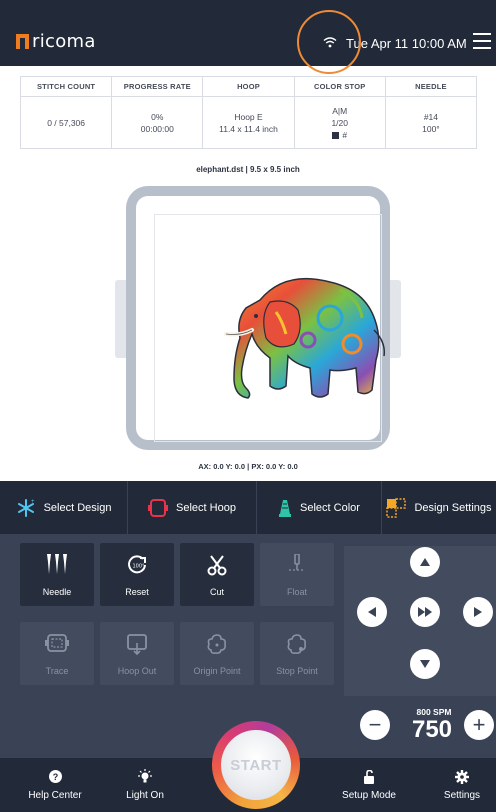 Image resolution: width=496 pixels, height=812 pixels. I want to click on settings-label: Settings, so click(462, 795).